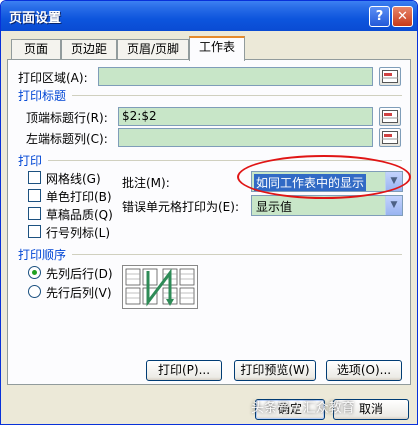 The image size is (418, 425). I want to click on cell-errors-select-value: 显示值, so click(274, 207).